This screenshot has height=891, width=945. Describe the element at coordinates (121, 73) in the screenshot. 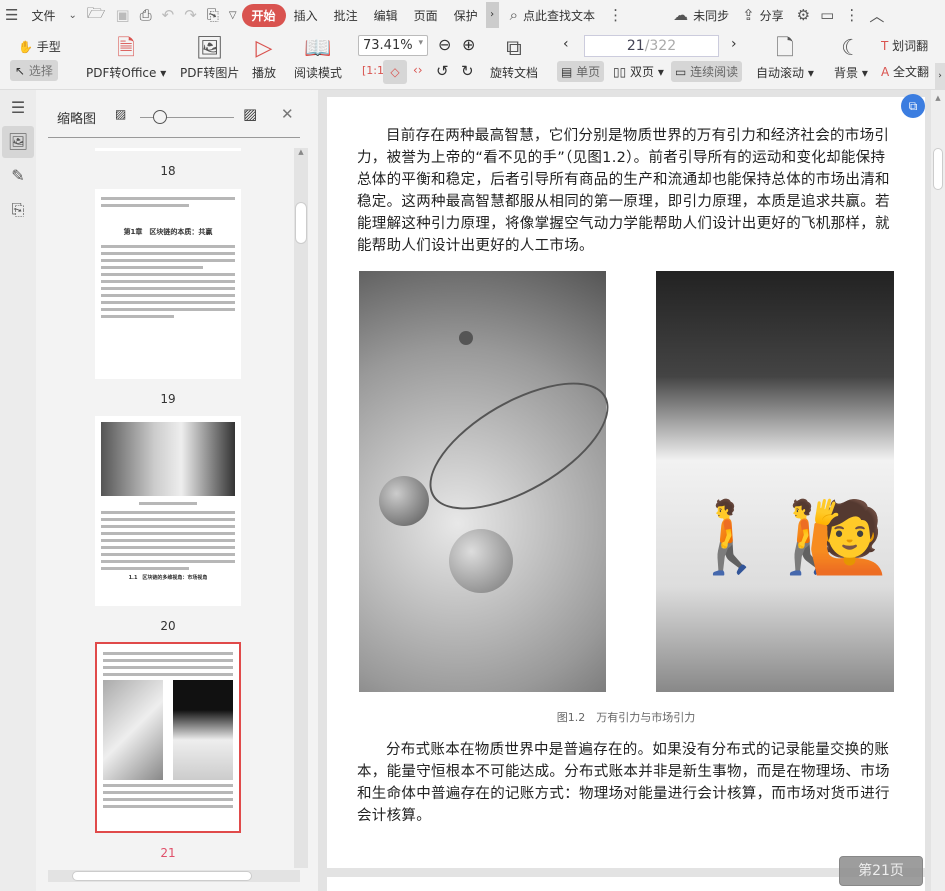

I see `pdf-office-label: PDF转Office` at that location.